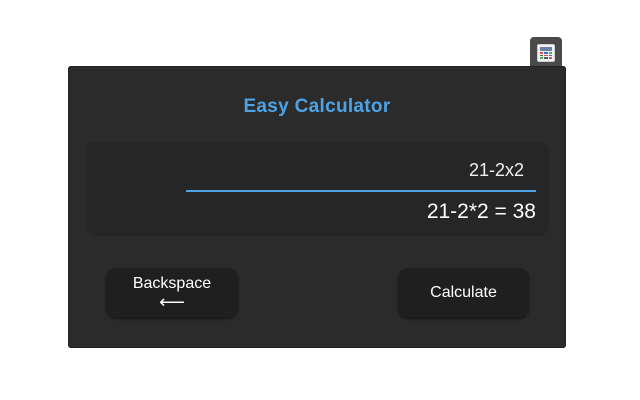 The height and width of the screenshot is (400, 640). I want to click on calculate-label: Calculate, so click(463, 292).